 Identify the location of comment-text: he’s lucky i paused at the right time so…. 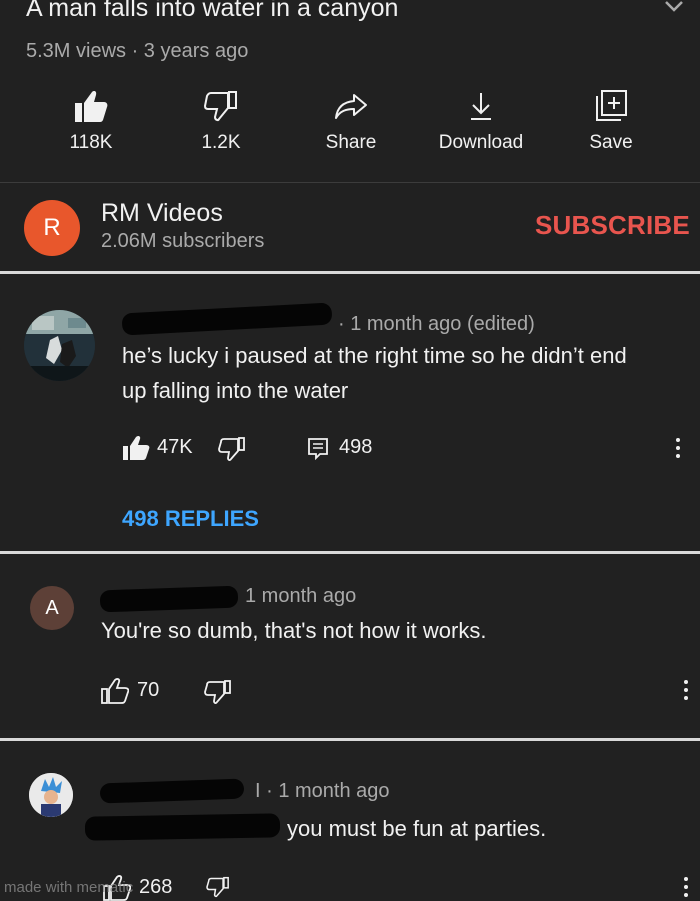
(374, 355).